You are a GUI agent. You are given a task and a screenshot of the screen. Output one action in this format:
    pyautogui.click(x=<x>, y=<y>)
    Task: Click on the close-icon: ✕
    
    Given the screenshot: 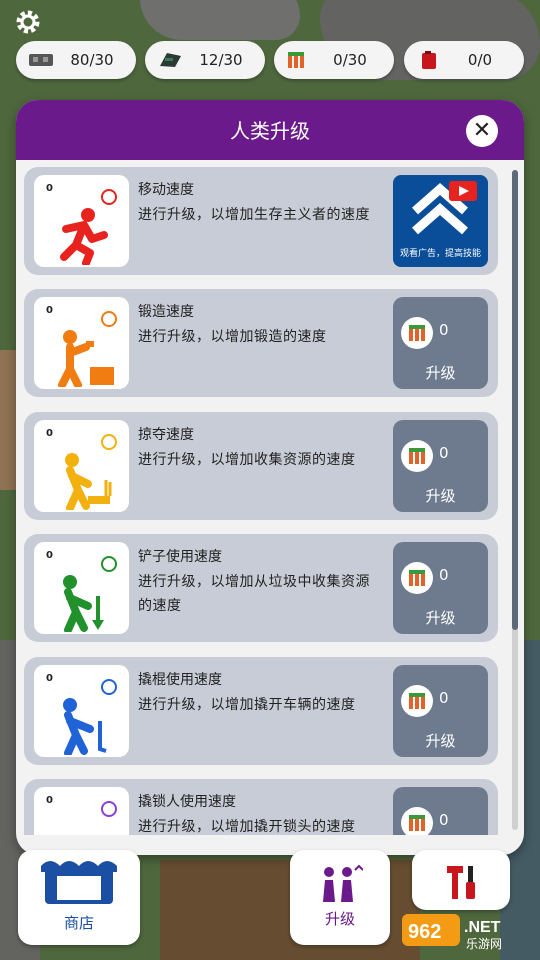 What is the action you would take?
    pyautogui.click(x=482, y=130)
    